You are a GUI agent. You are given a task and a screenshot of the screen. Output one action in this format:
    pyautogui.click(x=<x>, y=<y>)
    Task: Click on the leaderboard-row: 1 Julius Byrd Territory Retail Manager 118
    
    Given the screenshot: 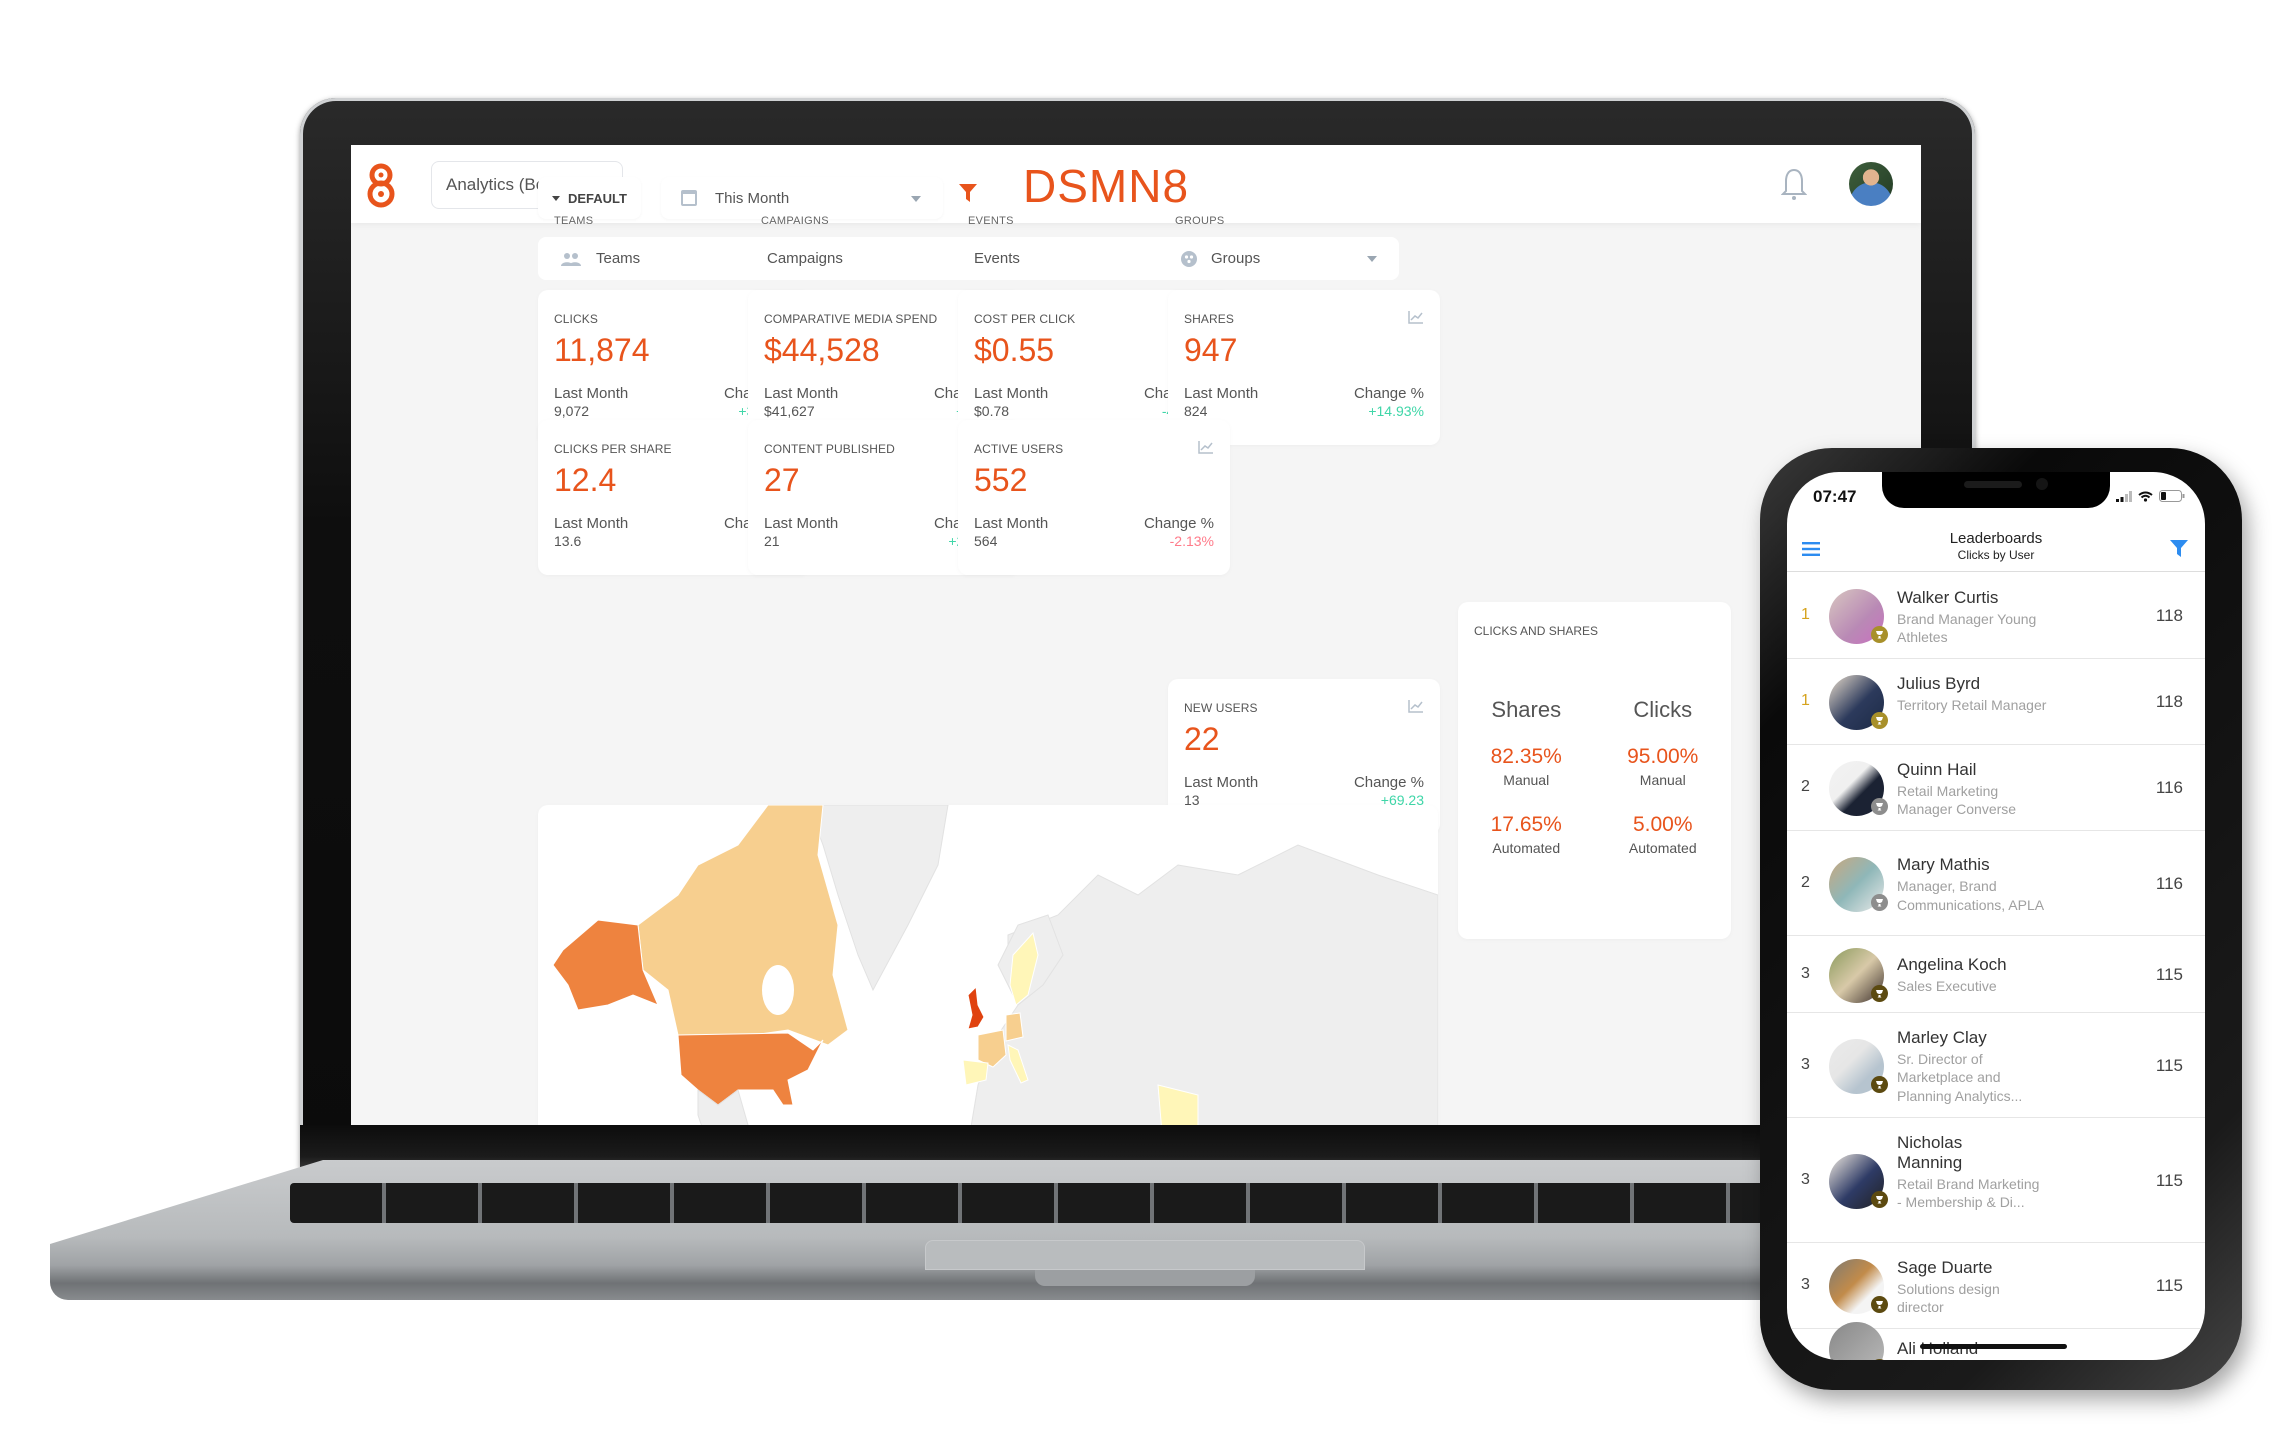 What is the action you would take?
    pyautogui.click(x=1996, y=702)
    